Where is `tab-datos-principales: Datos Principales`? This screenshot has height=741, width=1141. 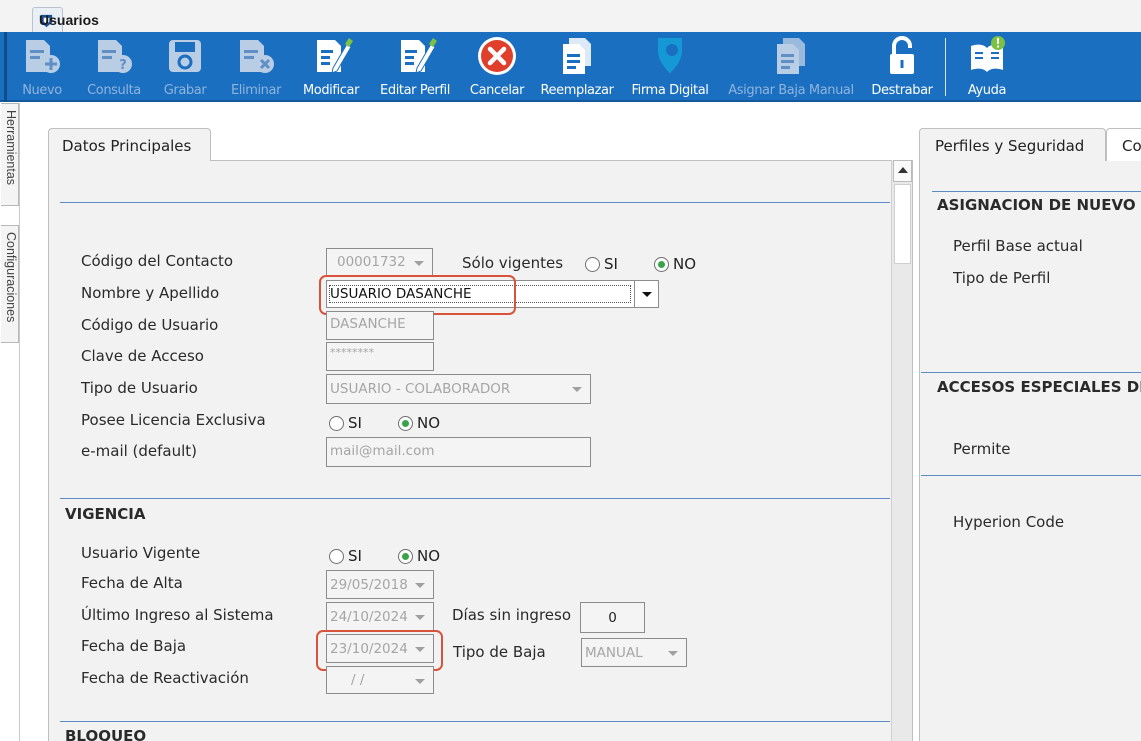
tab-datos-principales: Datos Principales is located at coordinates (129, 144).